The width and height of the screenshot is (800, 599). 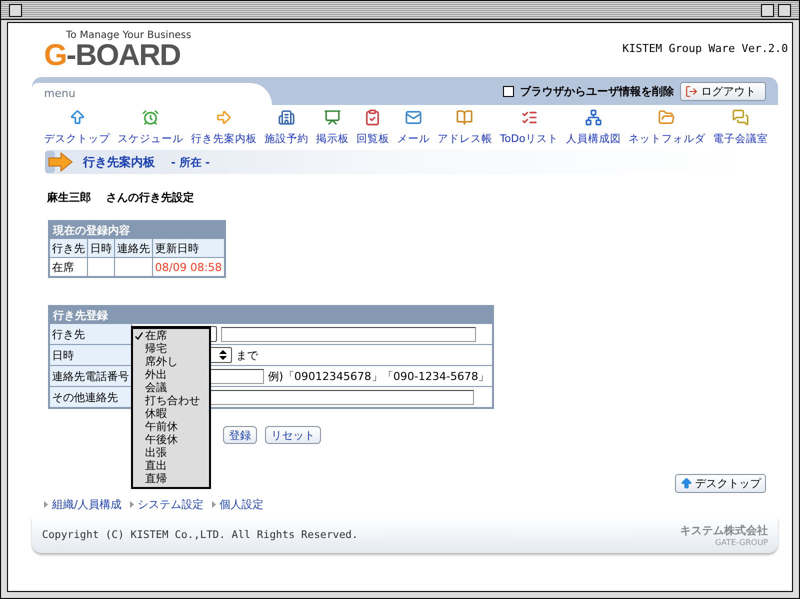 What do you see at coordinates (171, 374) in the screenshot?
I see `dropdown-option: 外出` at bounding box center [171, 374].